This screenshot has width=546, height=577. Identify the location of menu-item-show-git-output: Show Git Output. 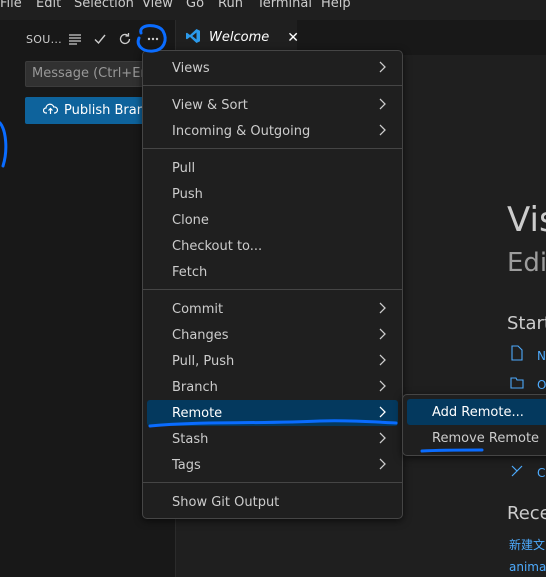
(272, 502).